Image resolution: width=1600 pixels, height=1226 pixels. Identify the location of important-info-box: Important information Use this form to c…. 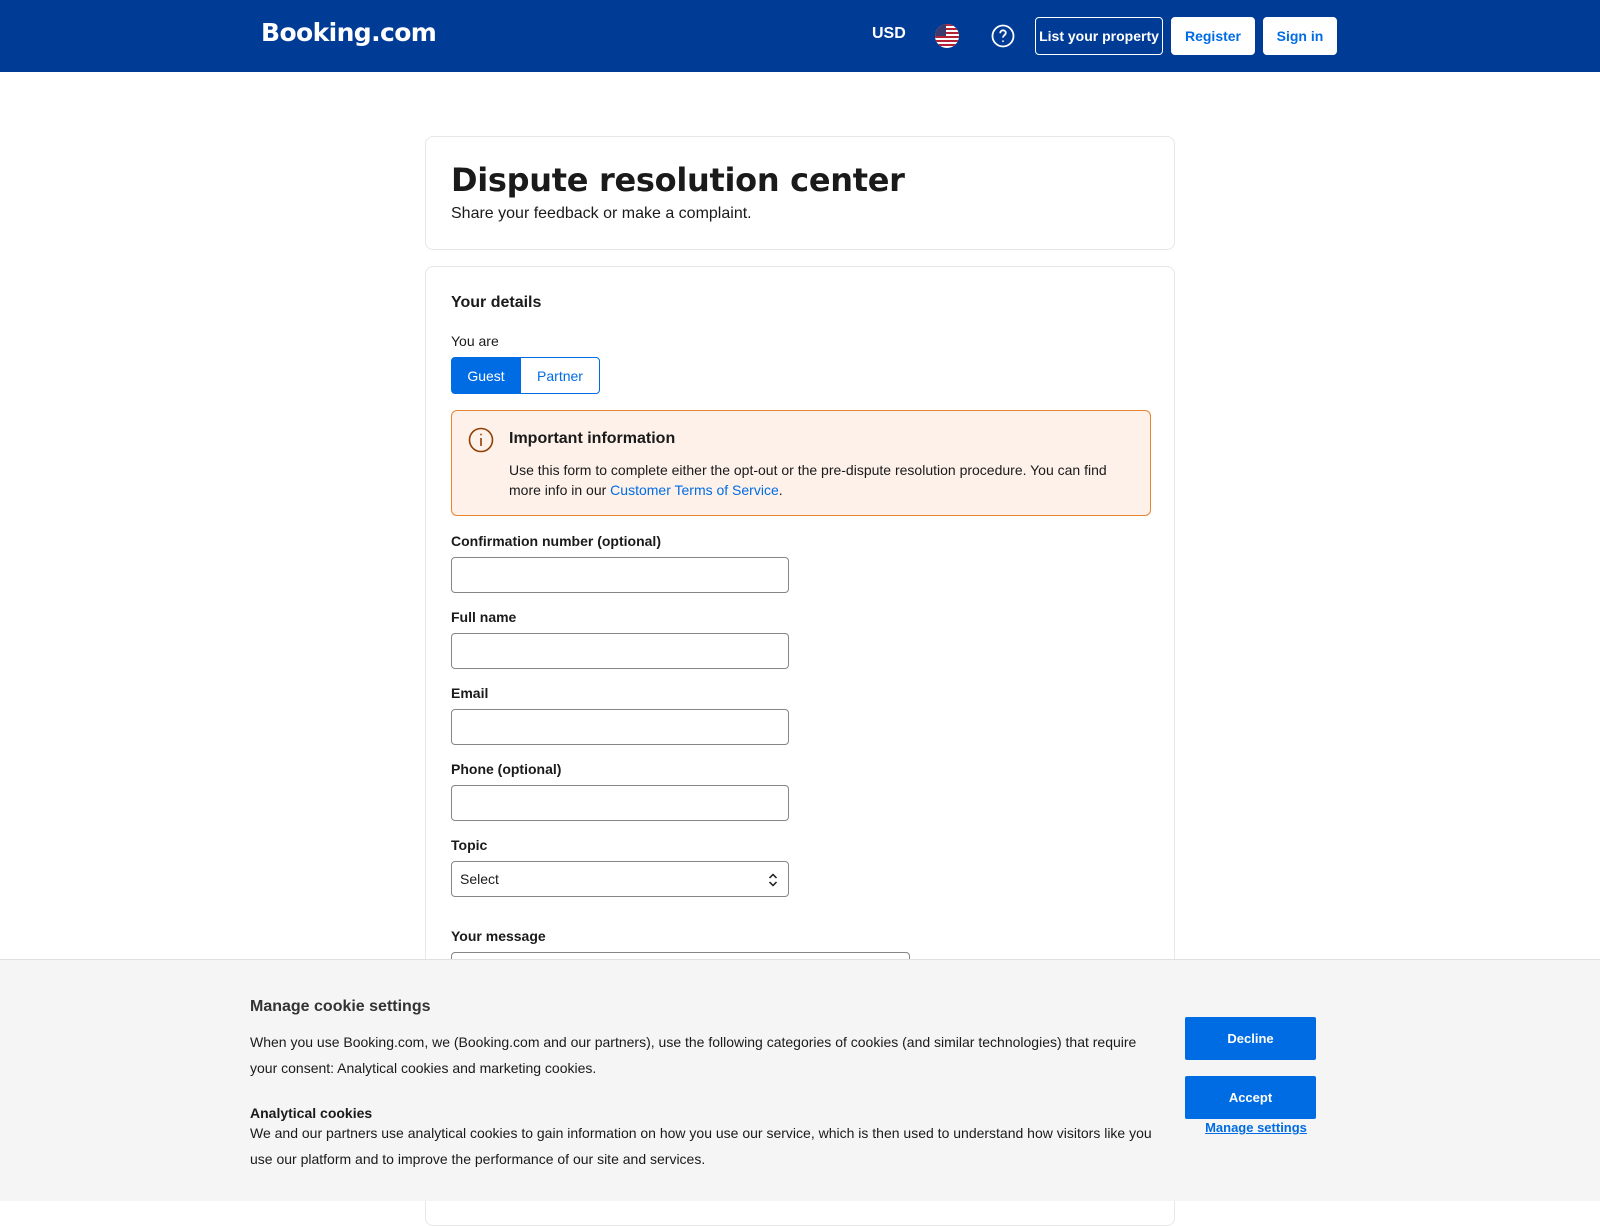
(801, 463).